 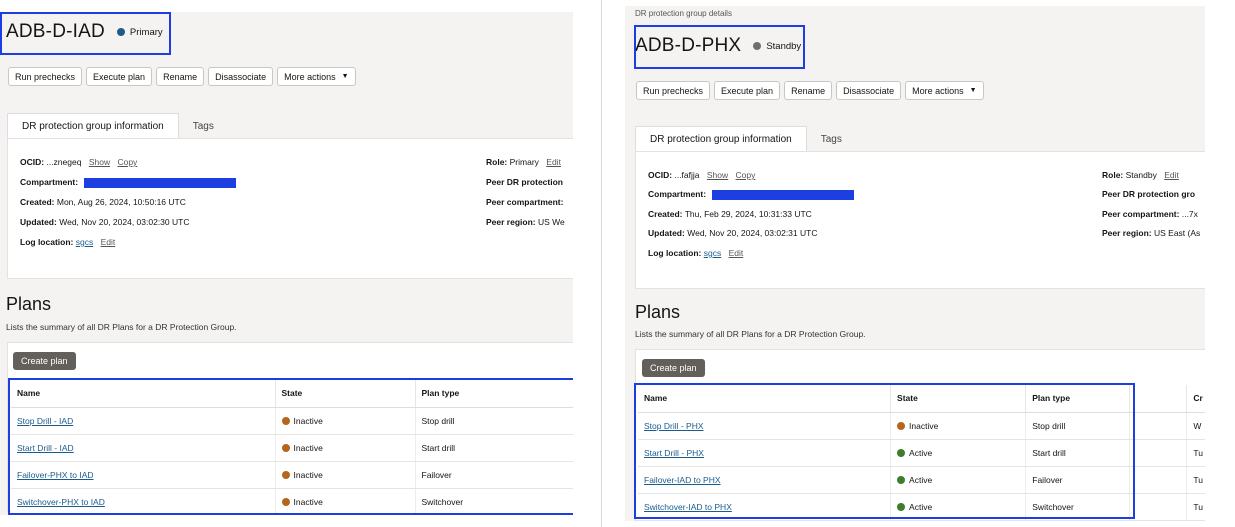 I want to click on peer-dr-row: Peer DR protection gro, so click(x=1148, y=194).